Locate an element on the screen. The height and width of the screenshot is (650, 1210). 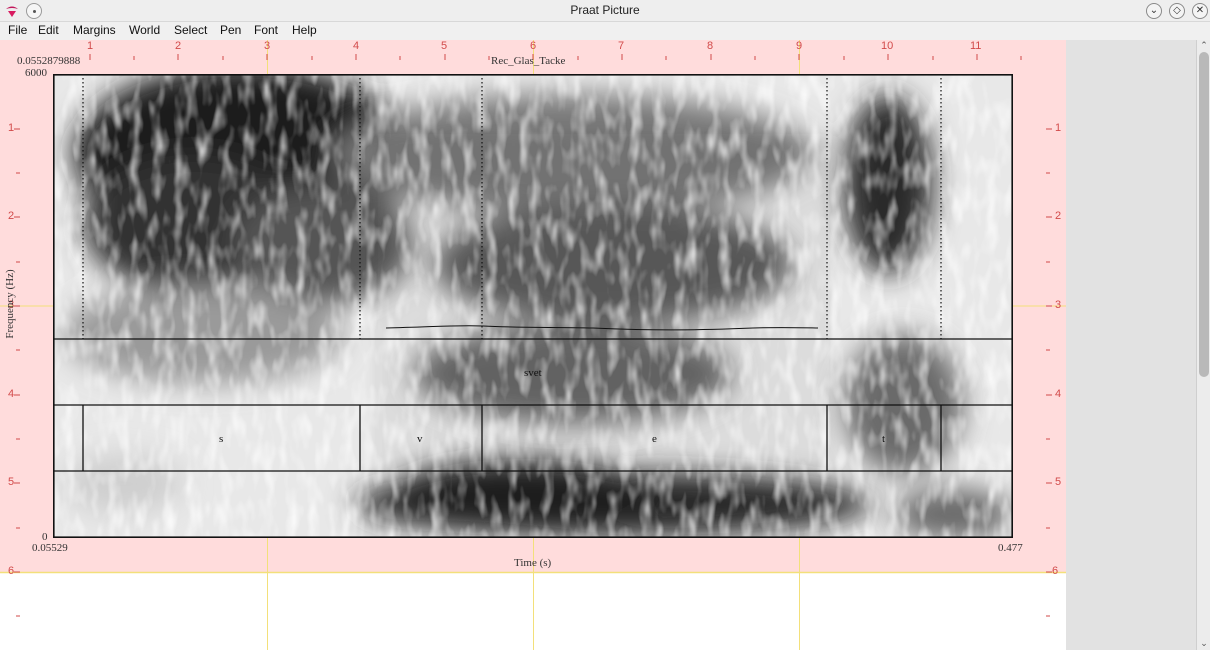
time-start-label: 0.0552879888 is located at coordinates (49, 61).